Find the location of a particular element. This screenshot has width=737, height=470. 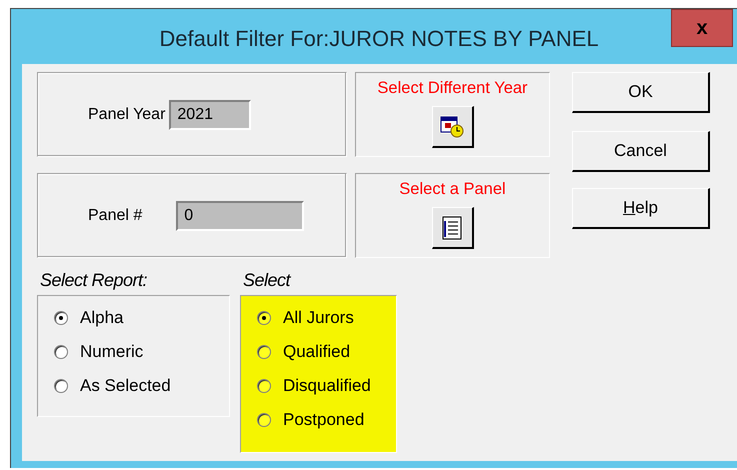

radio-option: Postponed is located at coordinates (319, 420).